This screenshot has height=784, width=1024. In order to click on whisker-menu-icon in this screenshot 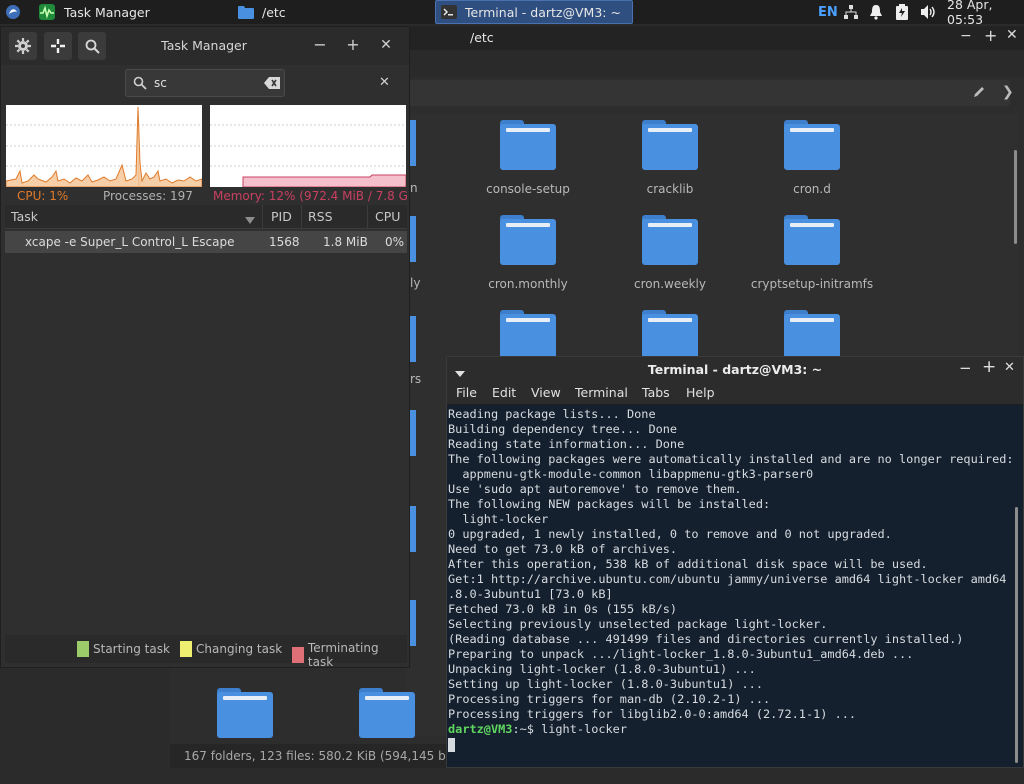, I will do `click(13, 12)`.